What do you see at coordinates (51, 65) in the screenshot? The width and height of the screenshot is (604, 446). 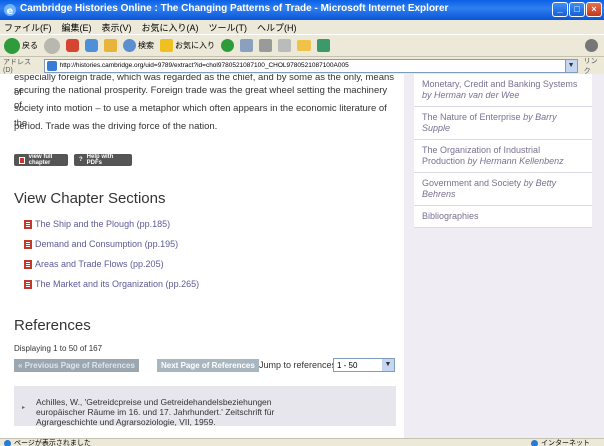 I see `page-icon` at bounding box center [51, 65].